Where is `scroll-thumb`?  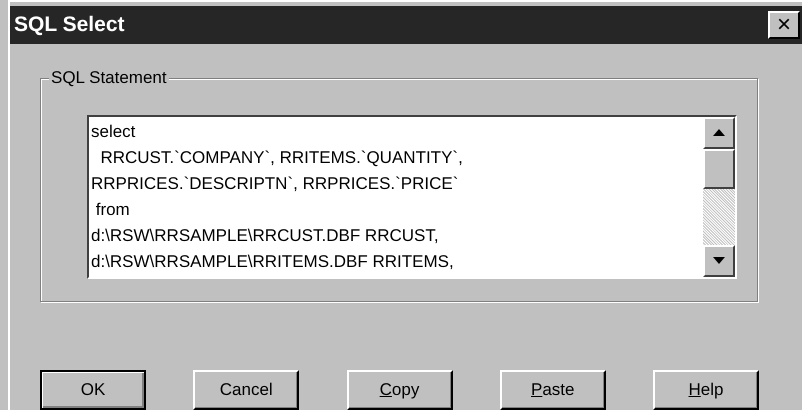
scroll-thumb is located at coordinates (719, 168).